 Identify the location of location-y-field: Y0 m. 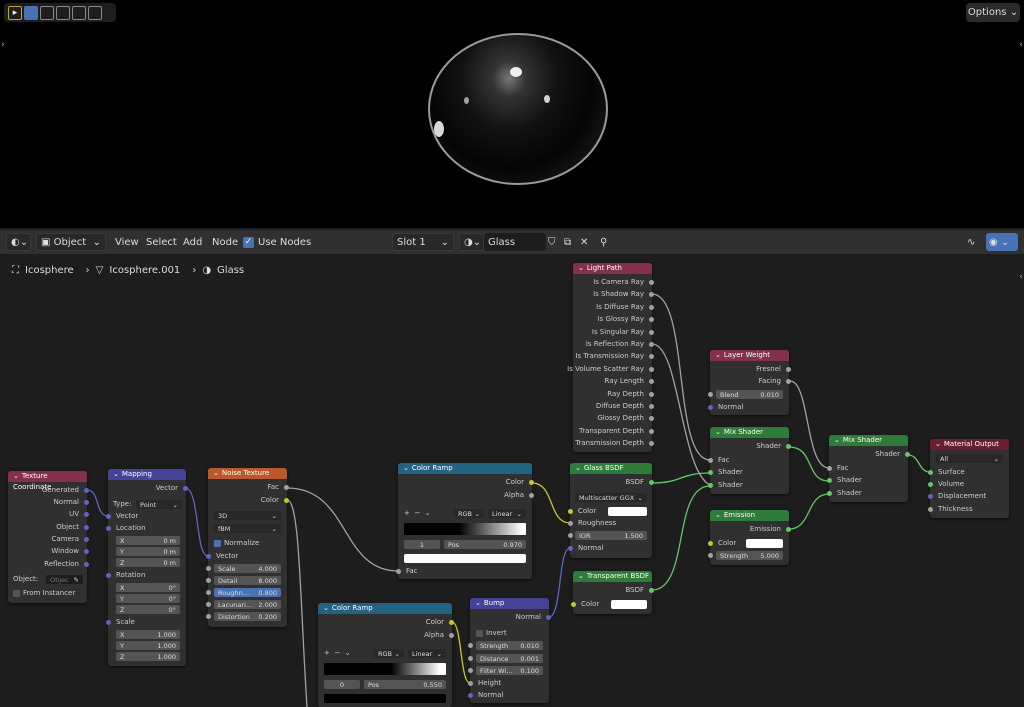
(148, 551).